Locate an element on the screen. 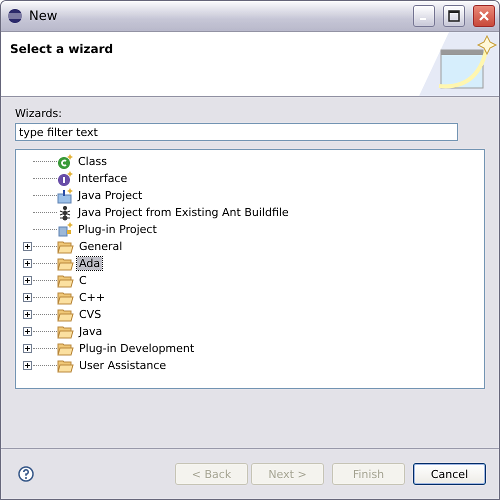 This screenshot has height=500, width=500. tree-item: General is located at coordinates (100, 246).